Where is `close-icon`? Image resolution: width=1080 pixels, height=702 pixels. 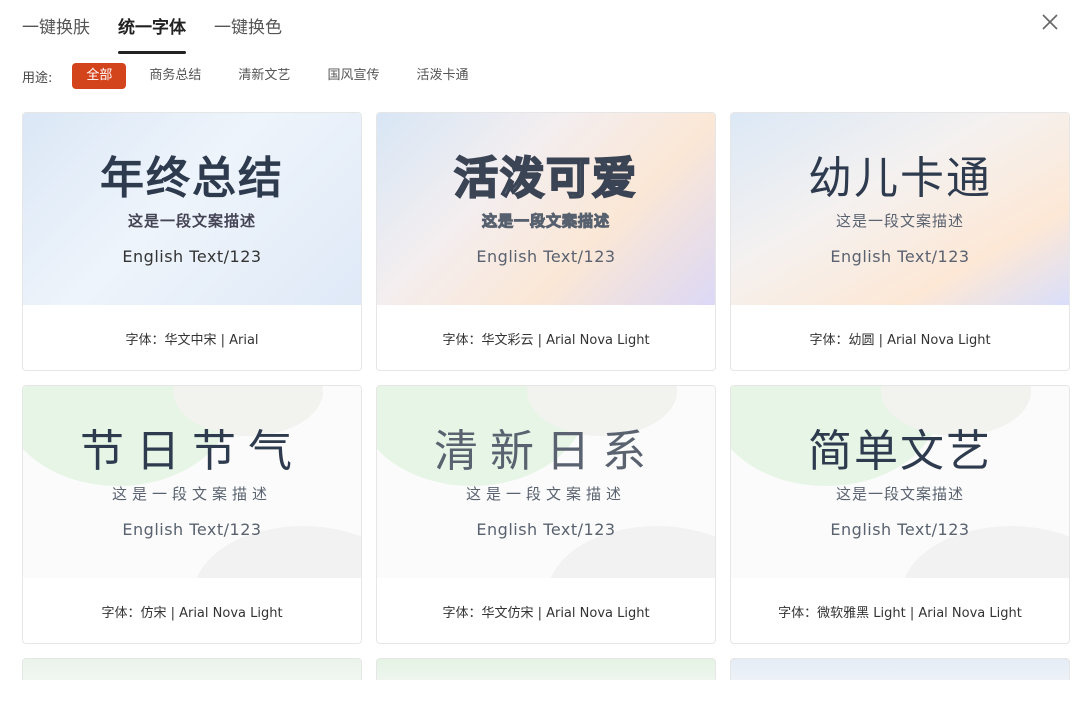 close-icon is located at coordinates (1050, 22).